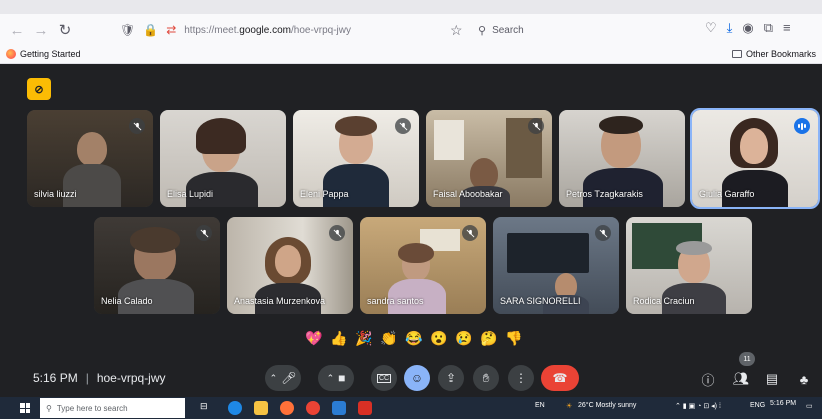 The width and height of the screenshot is (822, 419). I want to click on reaction-clap-icon: 👏, so click(389, 338).